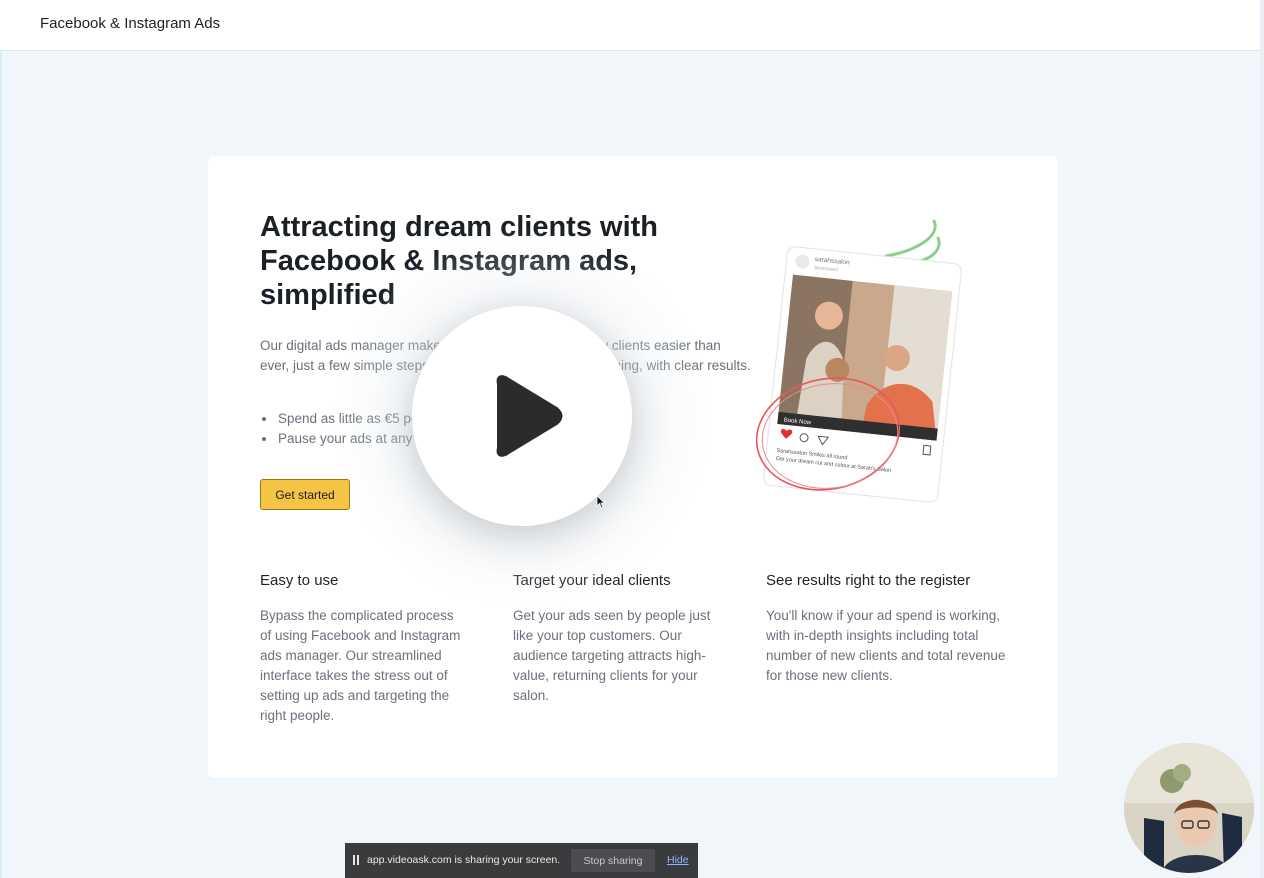 The image size is (1264, 878). Describe the element at coordinates (130, 23) in the screenshot. I see `page-title: Facebook & Instagram Ads` at that location.